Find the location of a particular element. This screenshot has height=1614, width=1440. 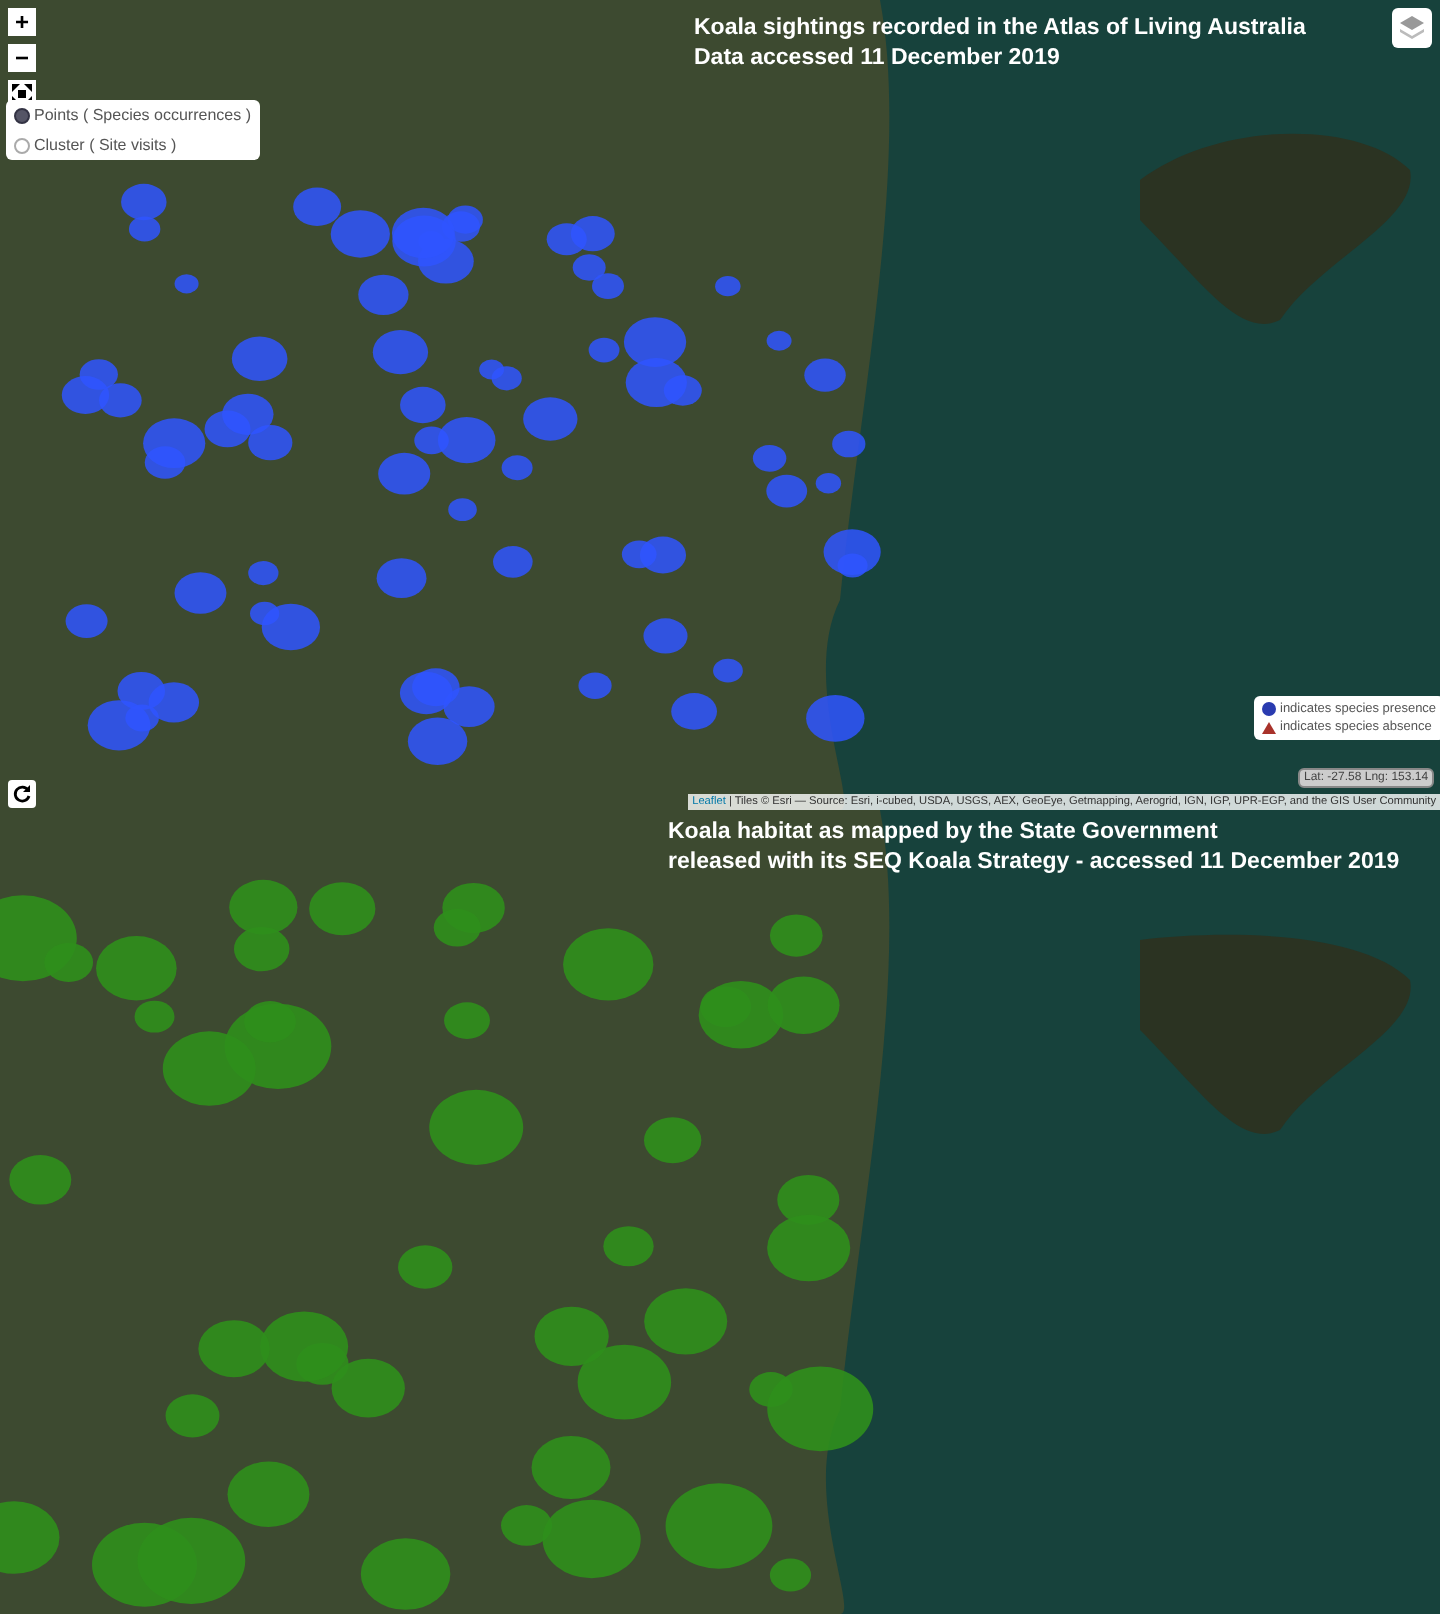

map-title: Data accessed 11 December 2019 is located at coordinates (878, 59).